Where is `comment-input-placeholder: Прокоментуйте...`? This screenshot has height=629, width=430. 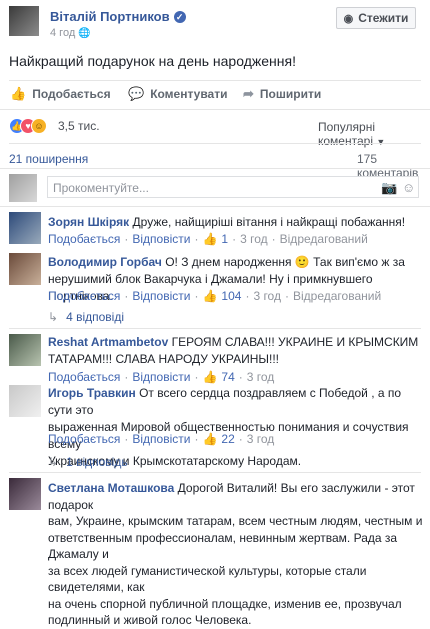 comment-input-placeholder: Прокоментуйте... is located at coordinates (101, 188).